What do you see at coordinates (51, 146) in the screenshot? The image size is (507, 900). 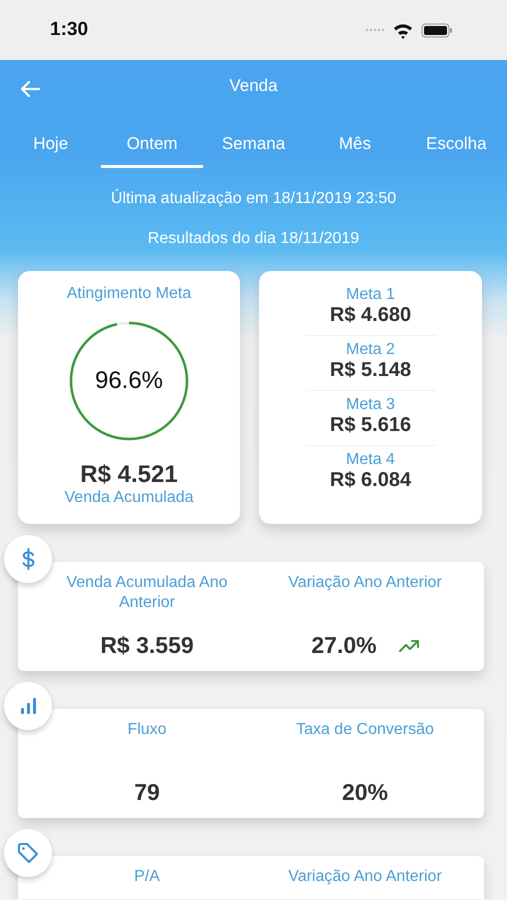 I see `period-tab: Hoje` at bounding box center [51, 146].